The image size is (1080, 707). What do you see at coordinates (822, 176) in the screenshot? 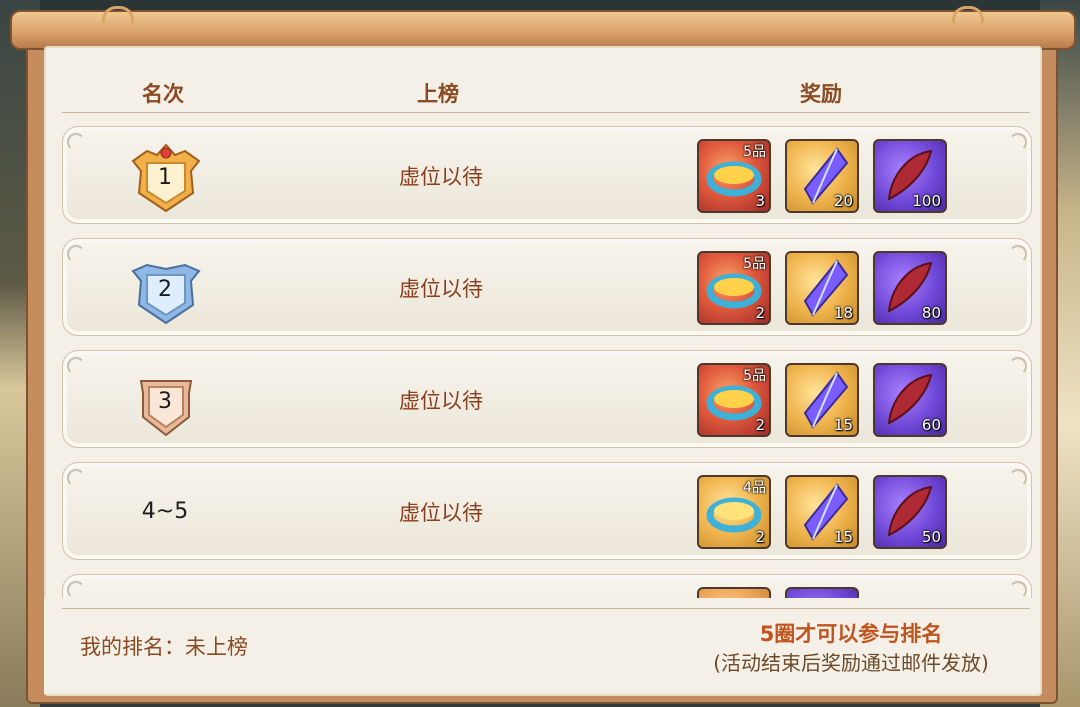
I see `reward-item-crystal: 20` at bounding box center [822, 176].